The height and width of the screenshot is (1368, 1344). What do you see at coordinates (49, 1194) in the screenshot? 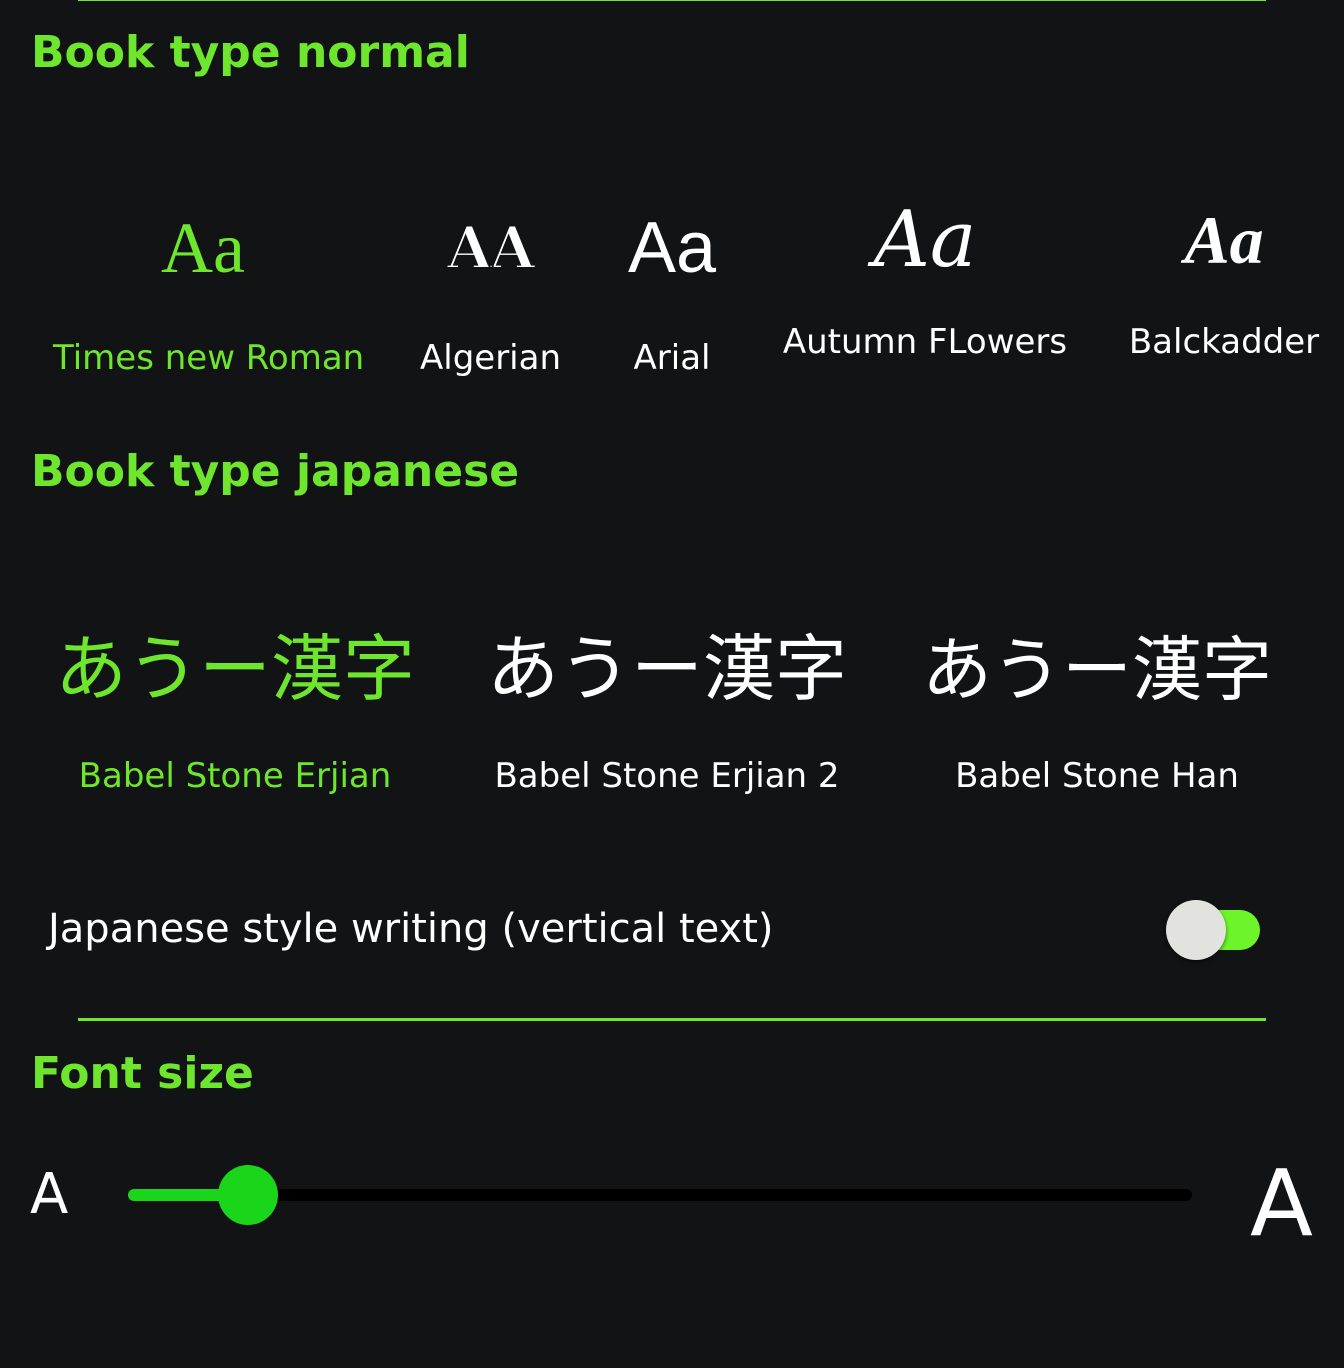
I see `font-size-min-icon: A` at bounding box center [49, 1194].